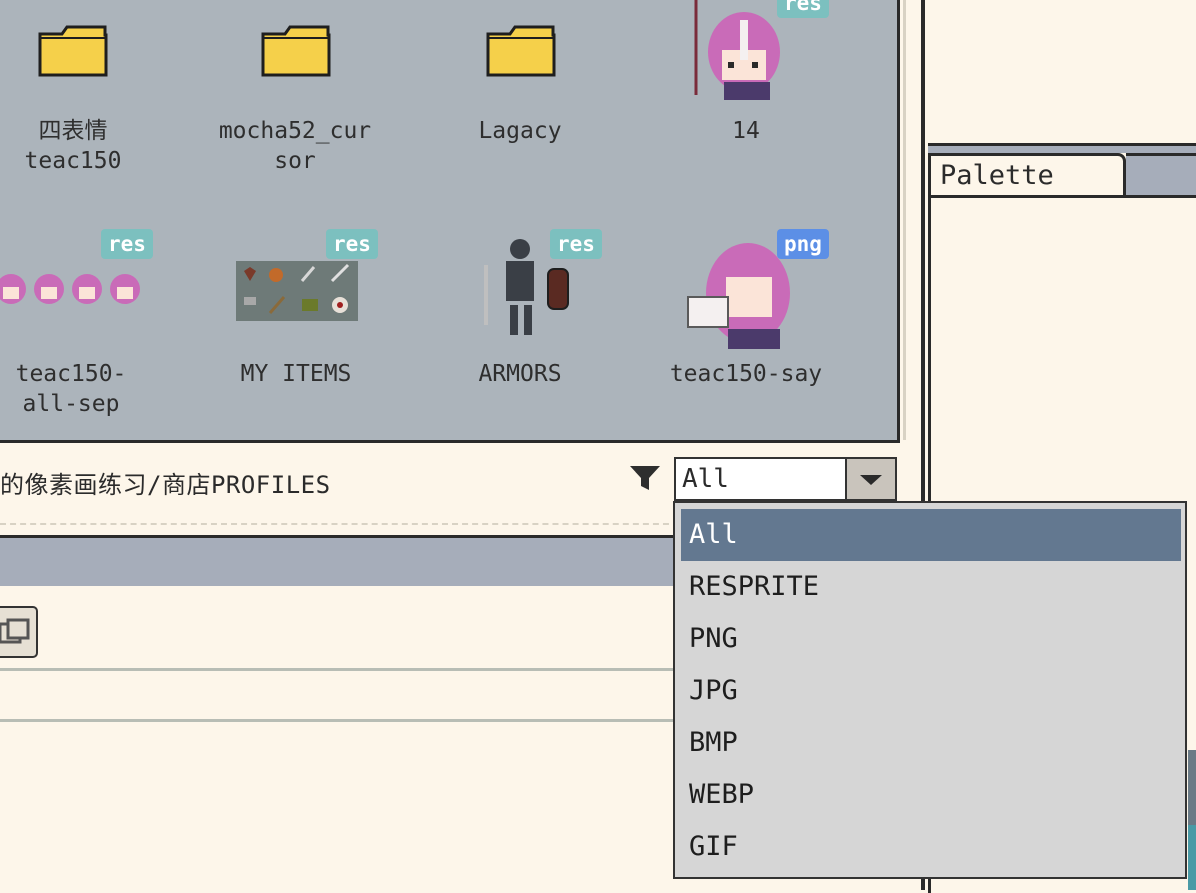 Image resolution: width=1196 pixels, height=893 pixels. What do you see at coordinates (705, 479) in the screenshot?
I see `filter-selected-value: All` at bounding box center [705, 479].